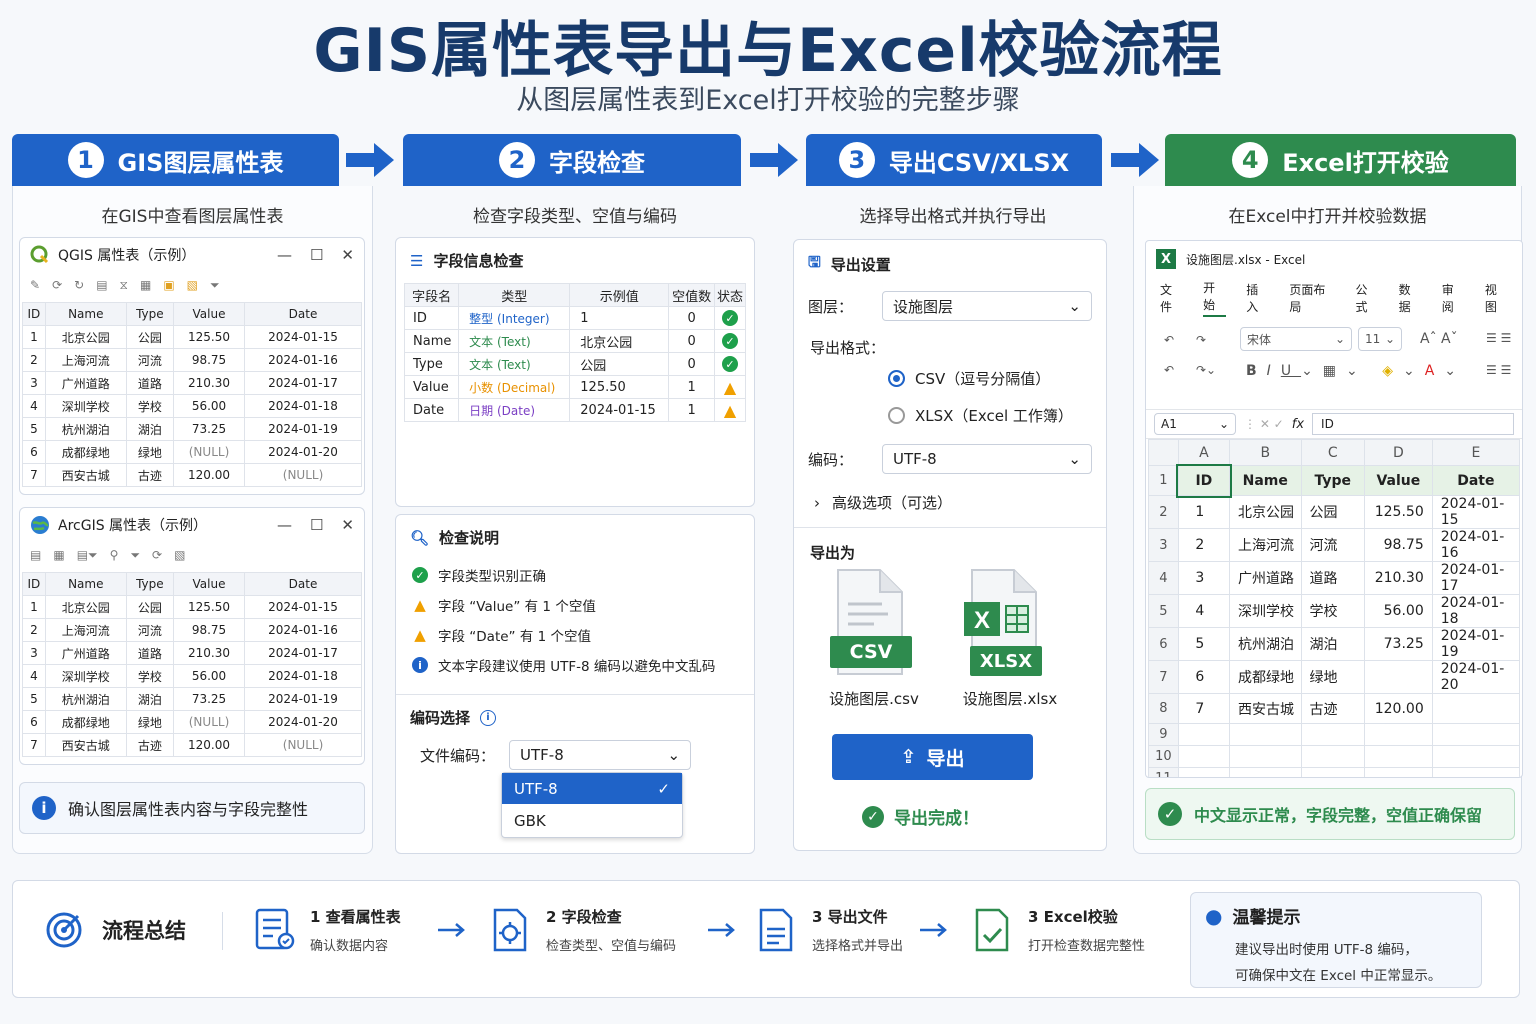 This screenshot has width=1536, height=1024. I want to click on select-all-icon: ▤⏷, so click(87, 555).